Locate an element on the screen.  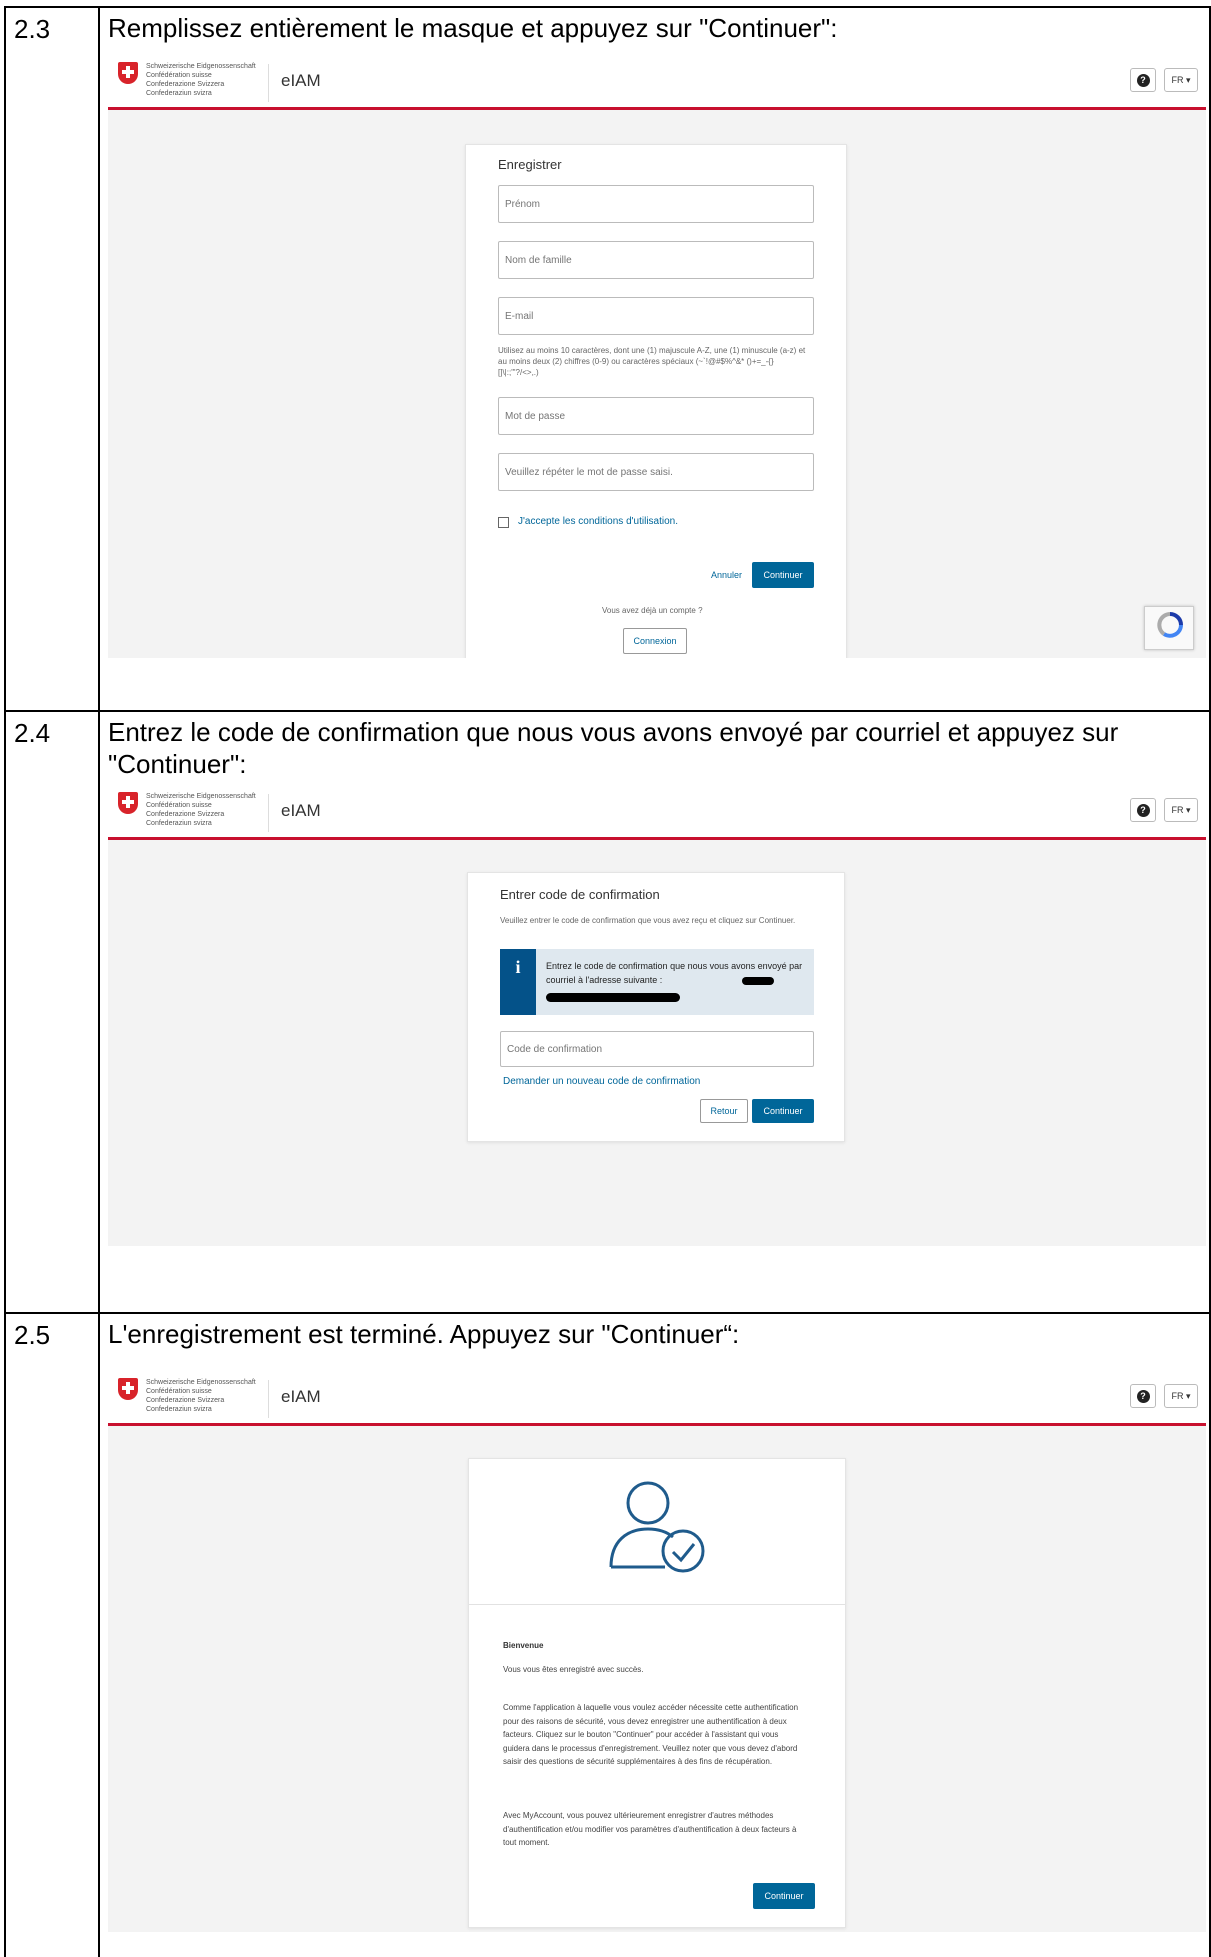
firstname-input is located at coordinates (656, 204).